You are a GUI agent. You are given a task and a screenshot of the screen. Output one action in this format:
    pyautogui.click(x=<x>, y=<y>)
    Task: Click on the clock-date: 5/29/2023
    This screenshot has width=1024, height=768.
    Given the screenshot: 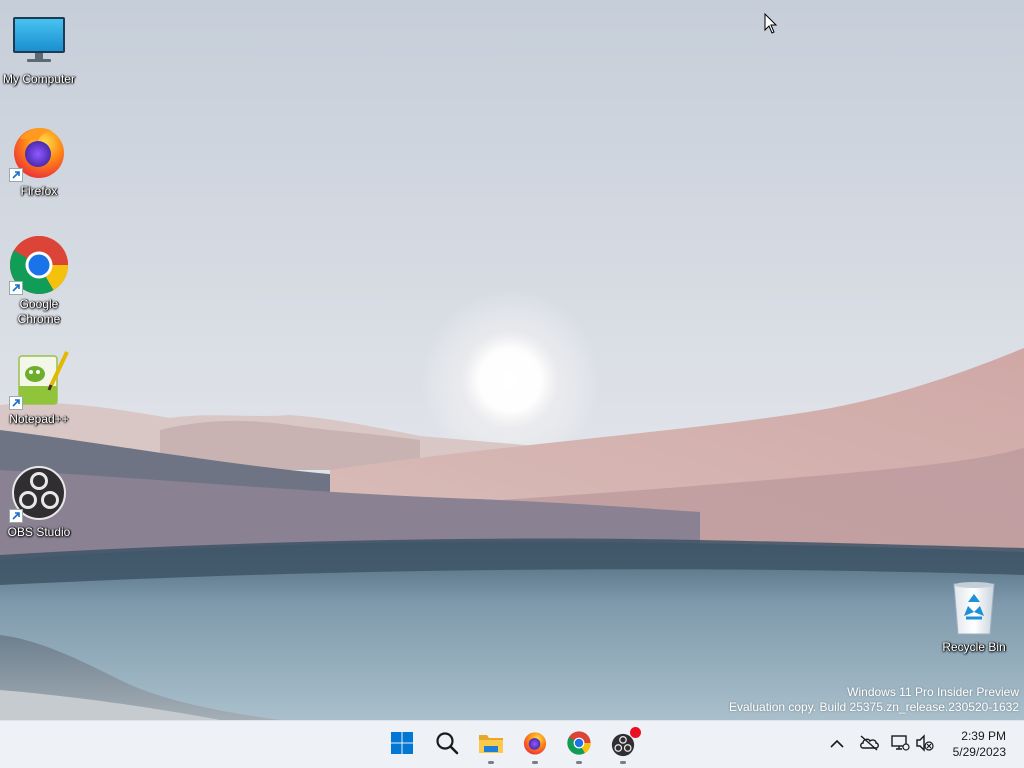 What is the action you would take?
    pyautogui.click(x=979, y=752)
    